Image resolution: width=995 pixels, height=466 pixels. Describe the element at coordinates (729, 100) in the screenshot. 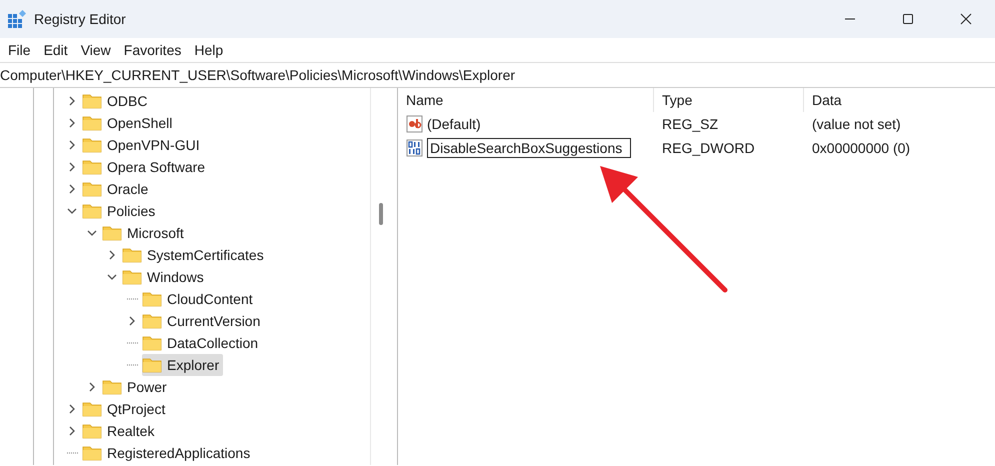

I see `column-header: Type` at that location.